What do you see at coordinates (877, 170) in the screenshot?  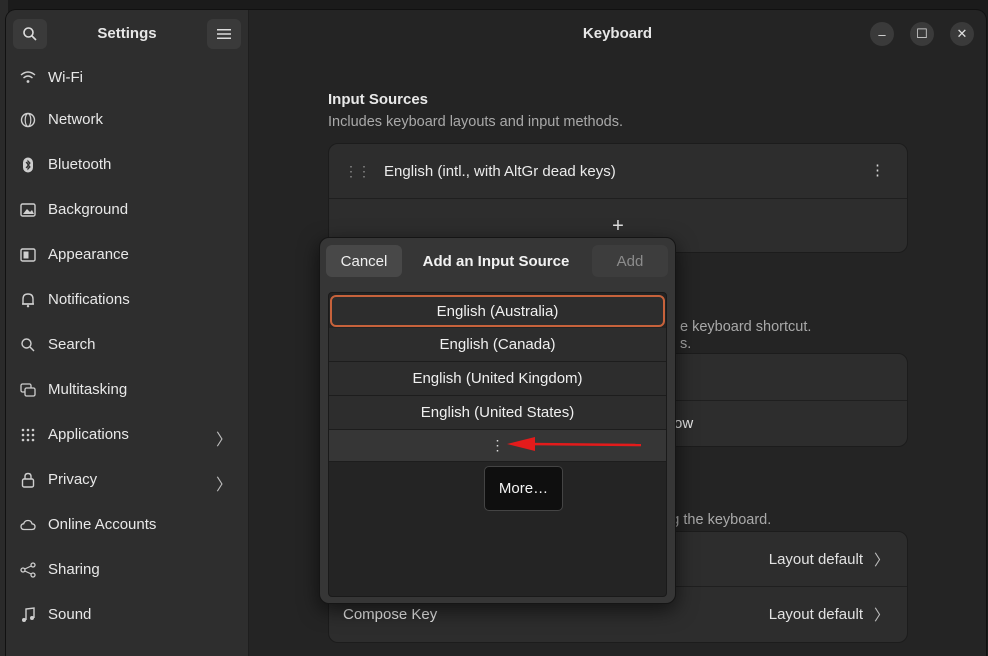 I see `kebab-menu-icon: ⋮` at bounding box center [877, 170].